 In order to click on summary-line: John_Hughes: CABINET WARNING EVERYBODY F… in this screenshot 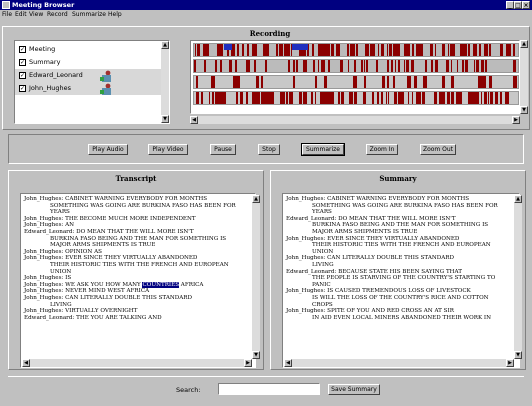, I will do `click(401, 199)`.